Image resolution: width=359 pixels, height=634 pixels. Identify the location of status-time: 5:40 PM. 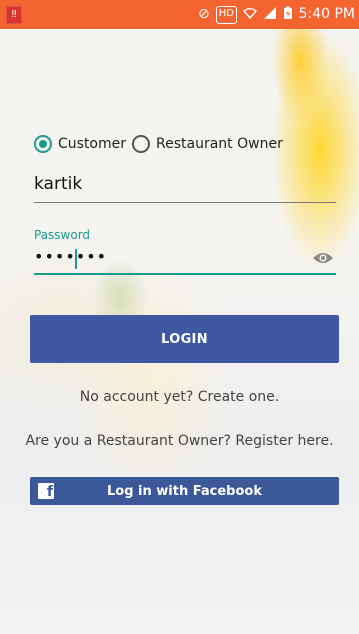
(326, 14).